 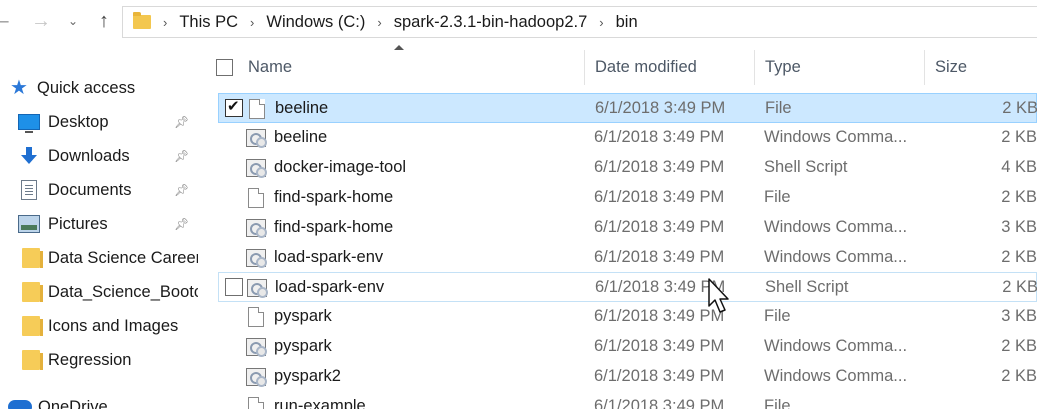 I want to click on file-name-cell: beeline, so click(x=301, y=136).